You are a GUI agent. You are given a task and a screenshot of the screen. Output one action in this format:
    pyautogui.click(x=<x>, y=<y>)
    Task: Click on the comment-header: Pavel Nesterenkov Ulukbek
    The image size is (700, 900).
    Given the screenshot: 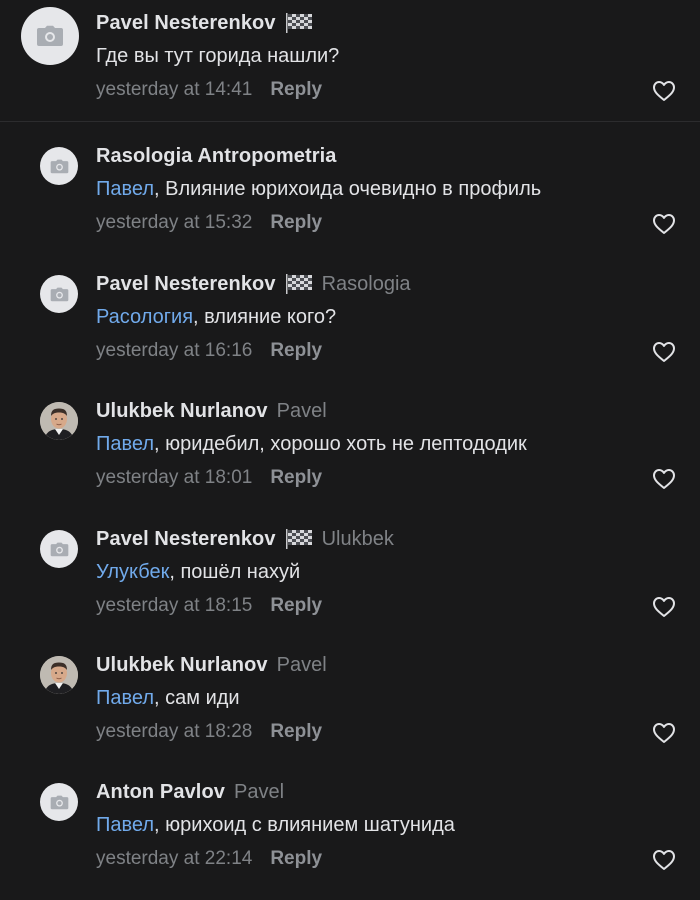 What is the action you would take?
    pyautogui.click(x=245, y=539)
    